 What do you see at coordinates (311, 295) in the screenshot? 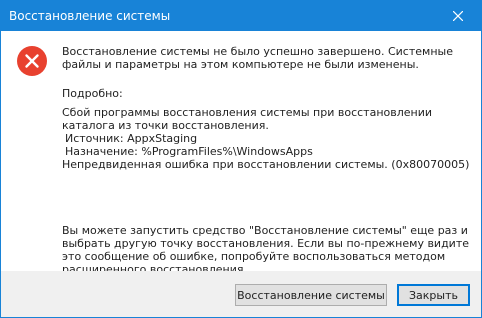
I see `system-restore-button: Восстановление системы` at bounding box center [311, 295].